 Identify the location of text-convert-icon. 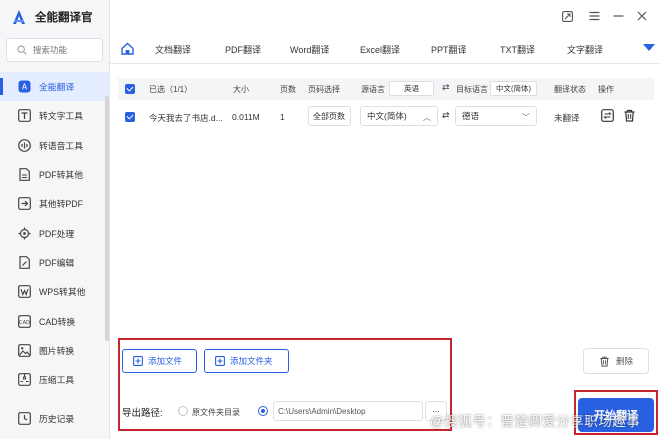
(24, 116).